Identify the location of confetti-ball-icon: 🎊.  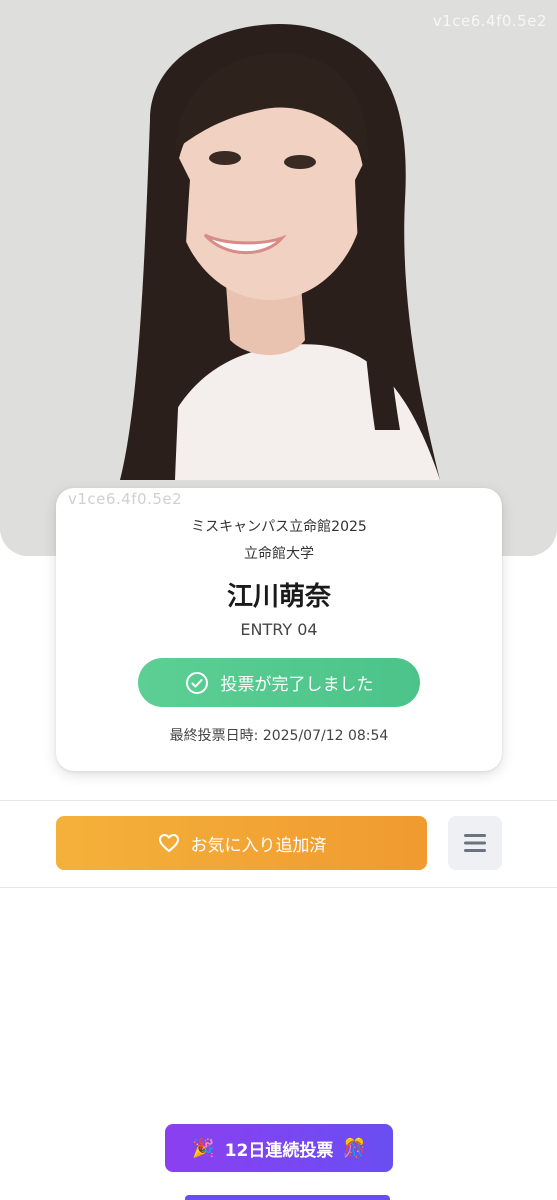
(354, 1148).